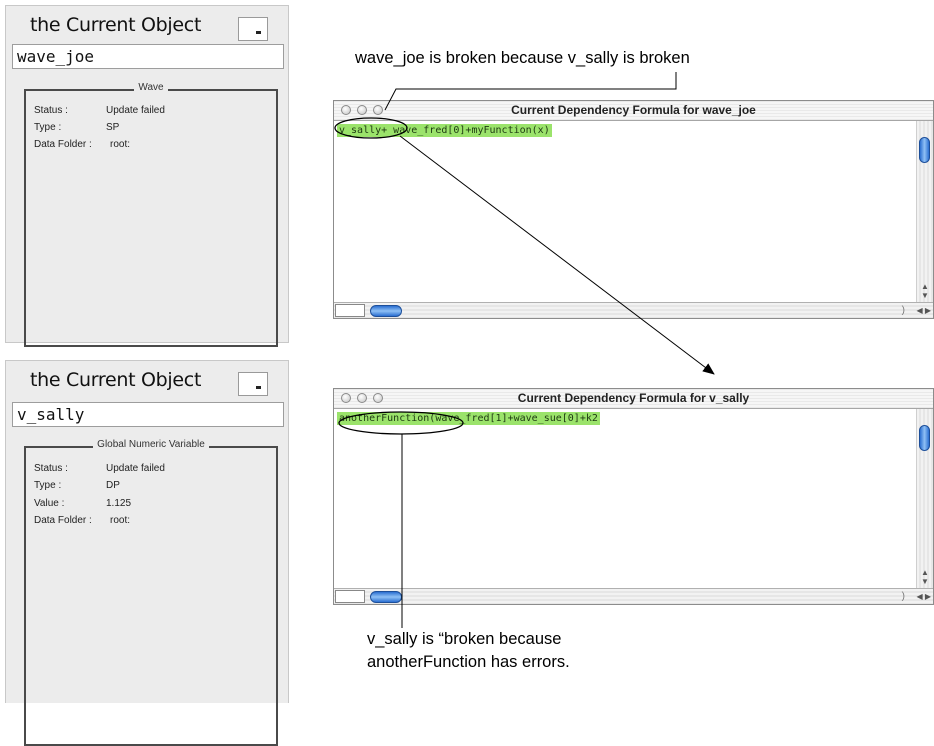  I want to click on highlight-ellipse-v-sally, so click(371, 128).